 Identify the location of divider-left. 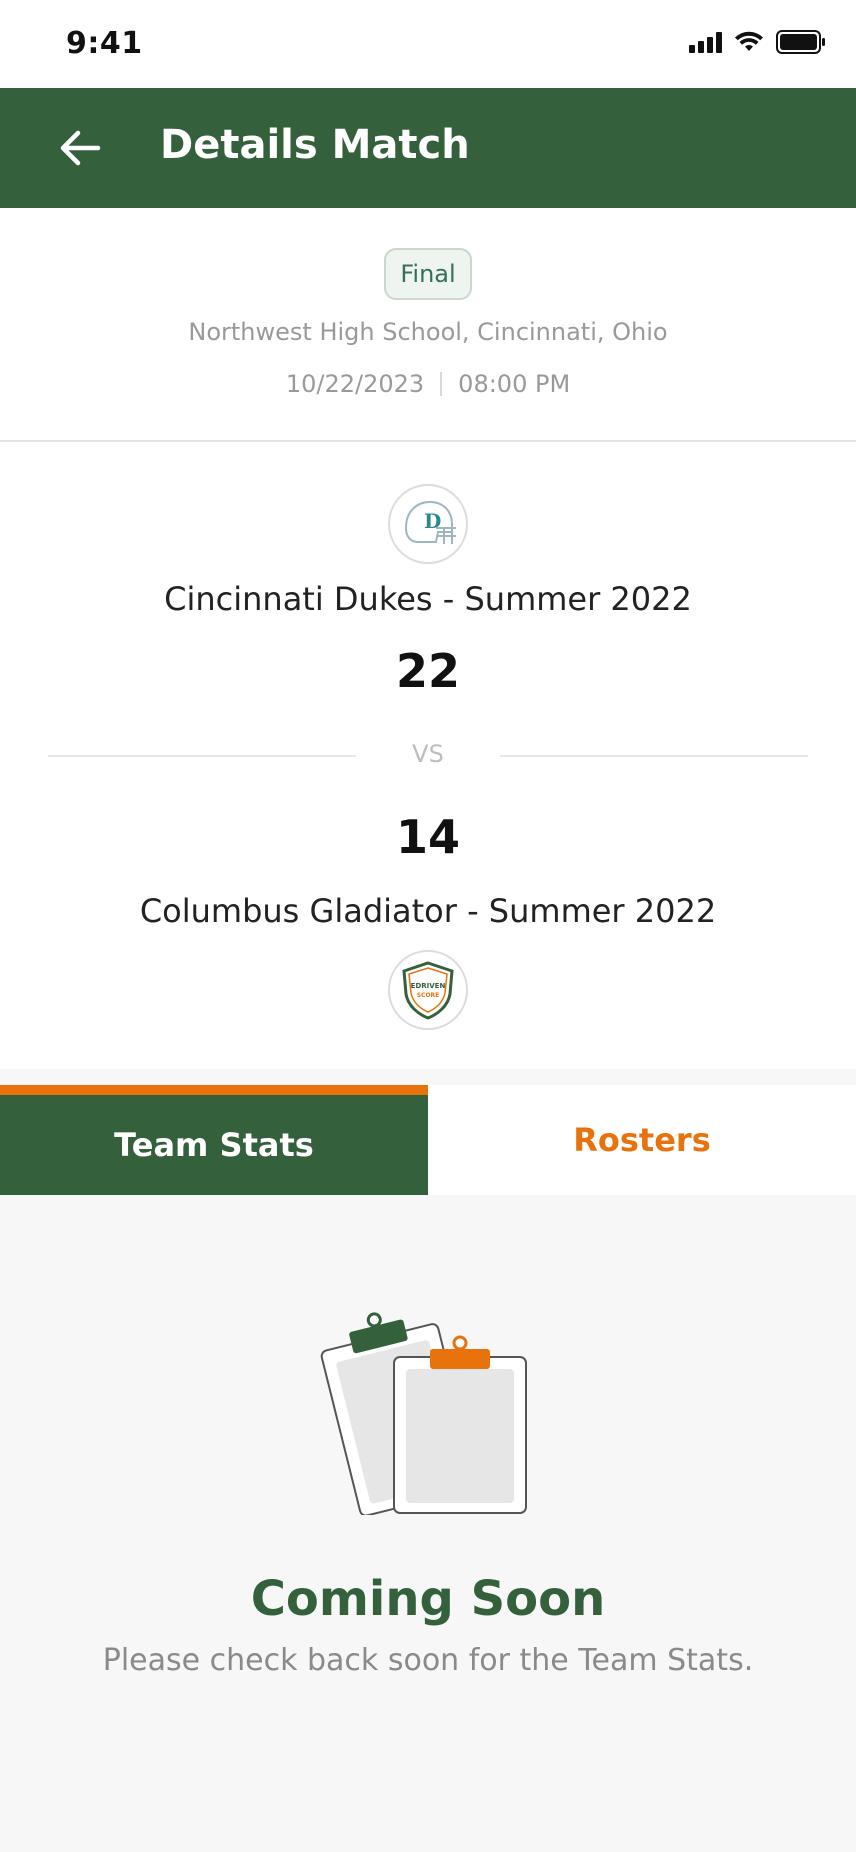
(202, 756).